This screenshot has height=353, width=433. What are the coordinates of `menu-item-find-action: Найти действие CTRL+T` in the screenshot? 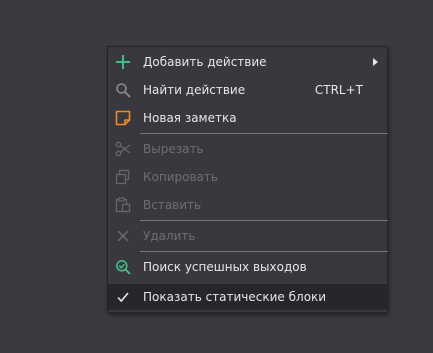 It's located at (247, 90).